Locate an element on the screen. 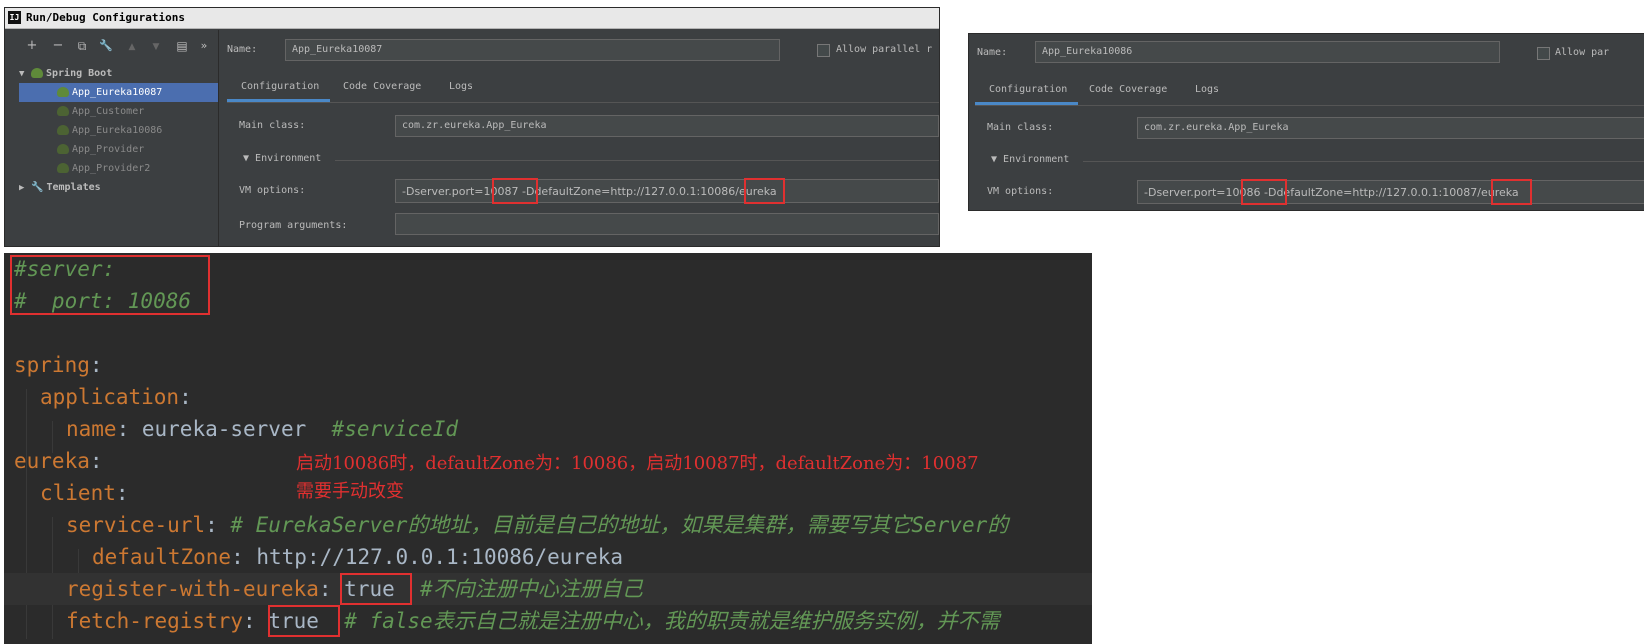 Image resolution: width=1644 pixels, height=644 pixels. code-line-application: application: is located at coordinates (116, 397).